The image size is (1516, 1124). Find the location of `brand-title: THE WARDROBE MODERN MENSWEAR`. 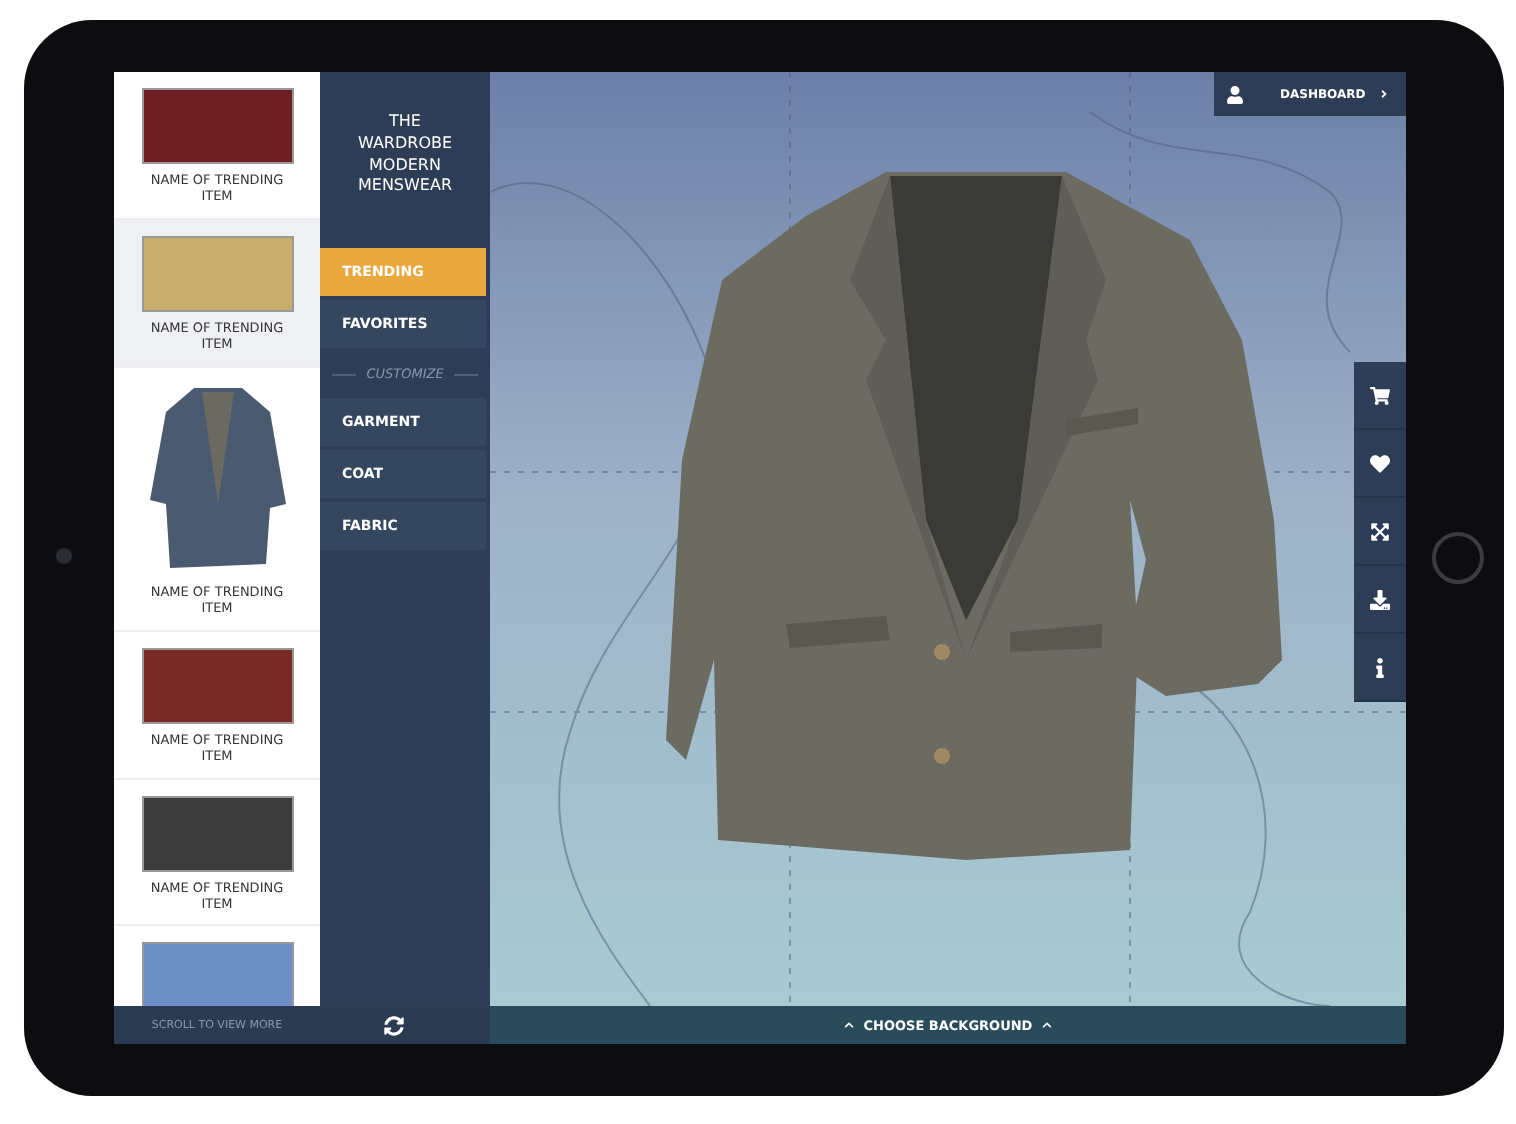

brand-title: THE WARDROBE MODERN MENSWEAR is located at coordinates (405, 155).